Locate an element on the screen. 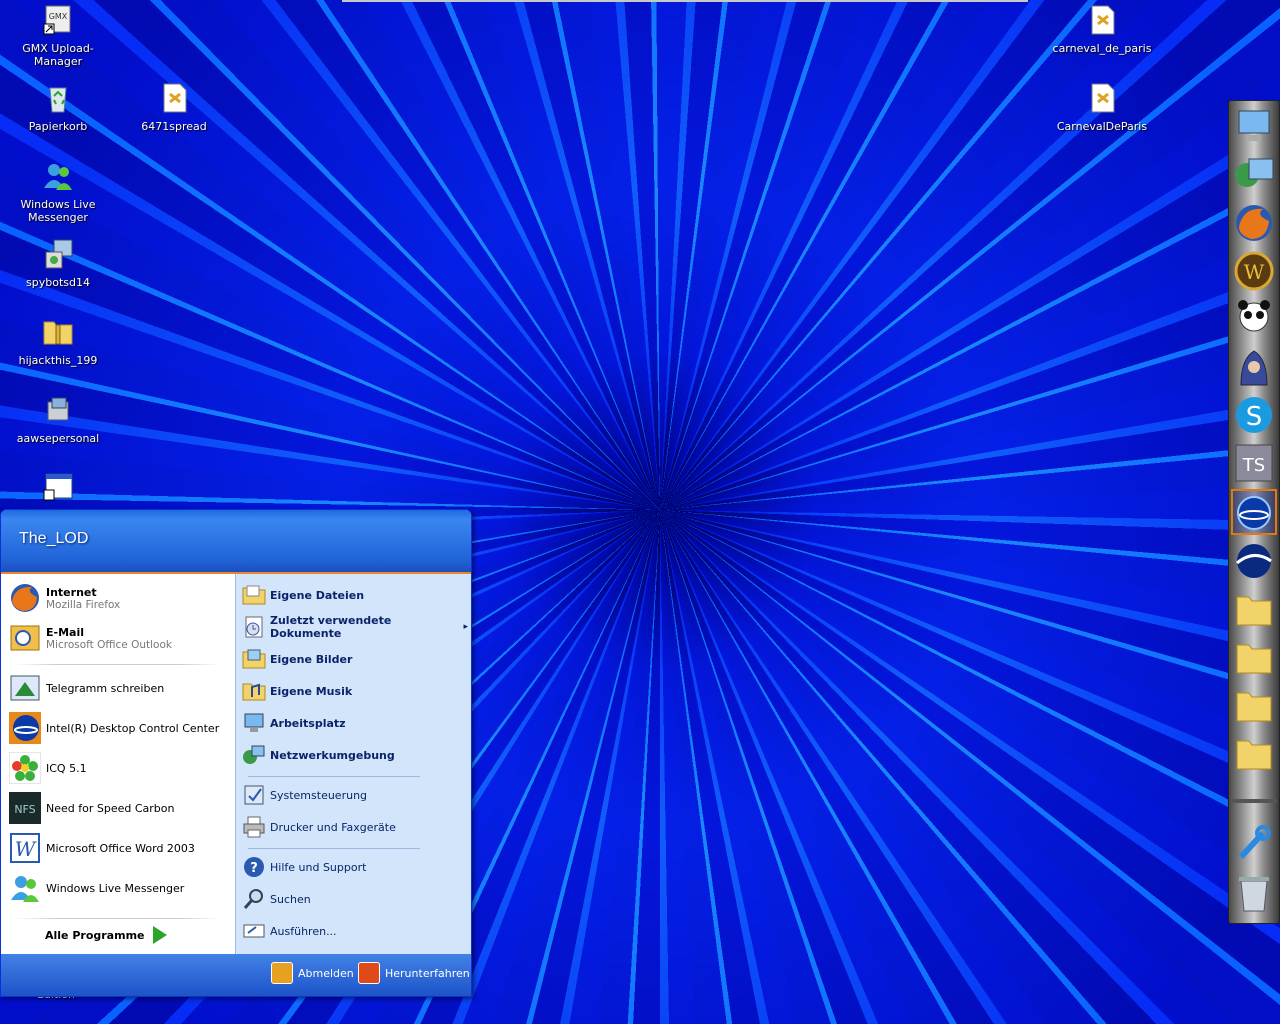 The height and width of the screenshot is (1024, 1280). svg-text: S is located at coordinates (1254, 417).